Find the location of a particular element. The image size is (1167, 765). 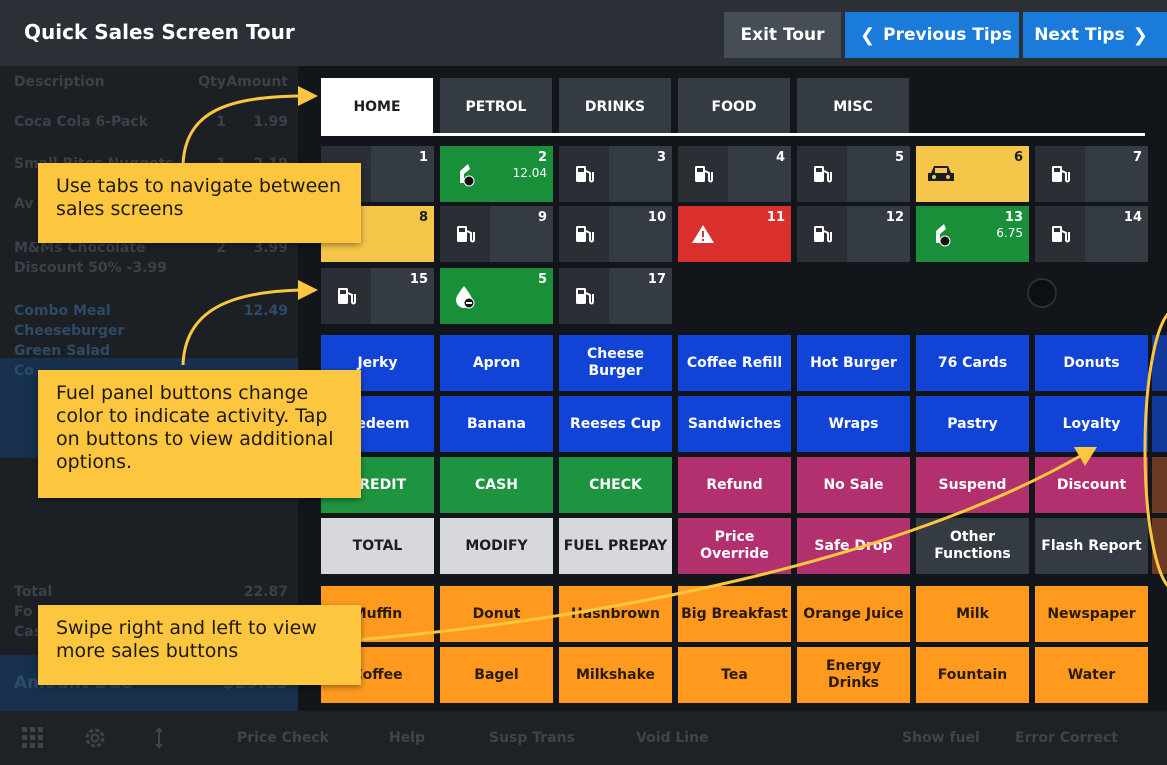

sales-button-flash-report: Flash Report is located at coordinates (1091, 546).